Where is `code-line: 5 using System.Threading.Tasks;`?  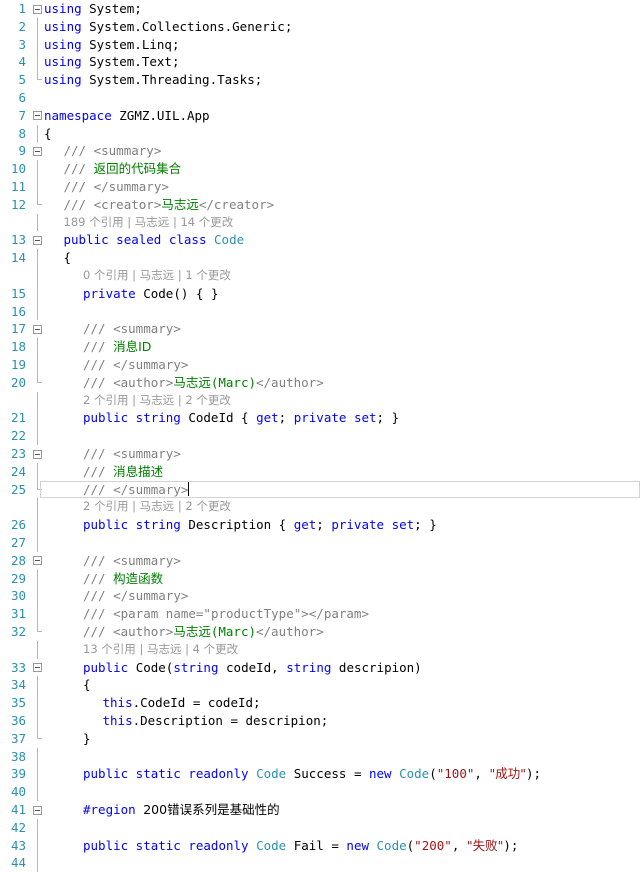 code-line: 5 using System.Threading.Tasks; is located at coordinates (321, 80).